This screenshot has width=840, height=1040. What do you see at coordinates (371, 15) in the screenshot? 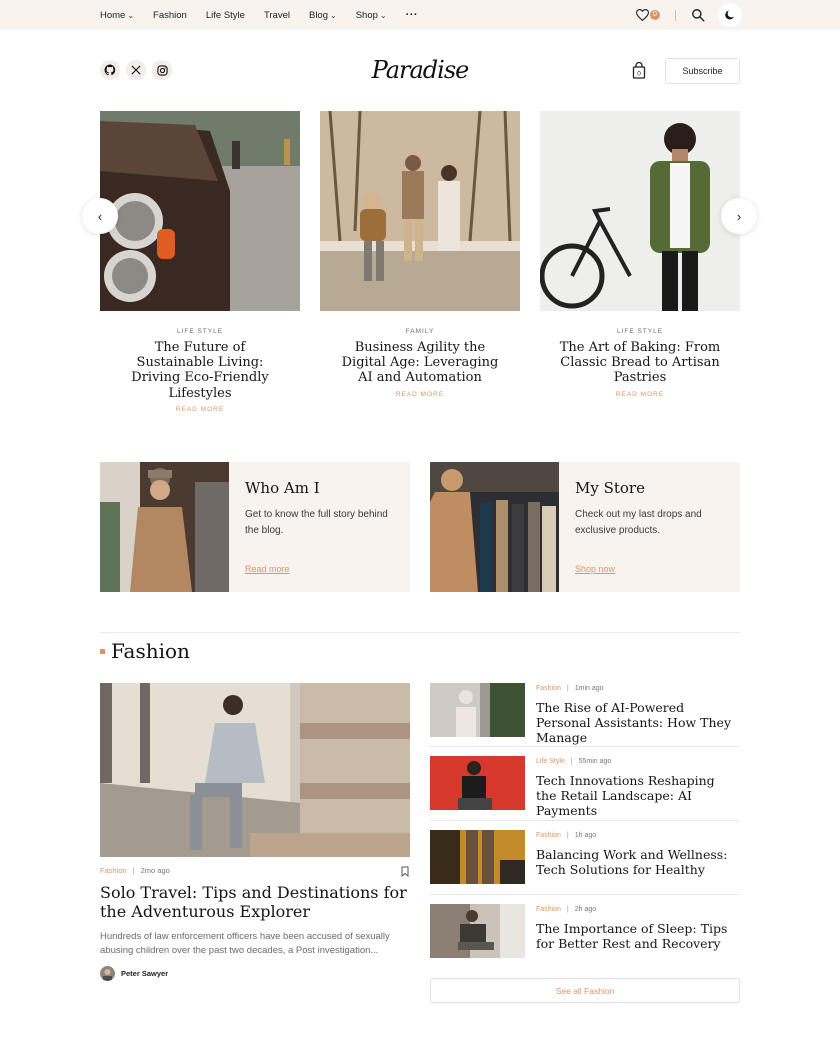
I see `nav-item-shop: Shop ⌄` at bounding box center [371, 15].